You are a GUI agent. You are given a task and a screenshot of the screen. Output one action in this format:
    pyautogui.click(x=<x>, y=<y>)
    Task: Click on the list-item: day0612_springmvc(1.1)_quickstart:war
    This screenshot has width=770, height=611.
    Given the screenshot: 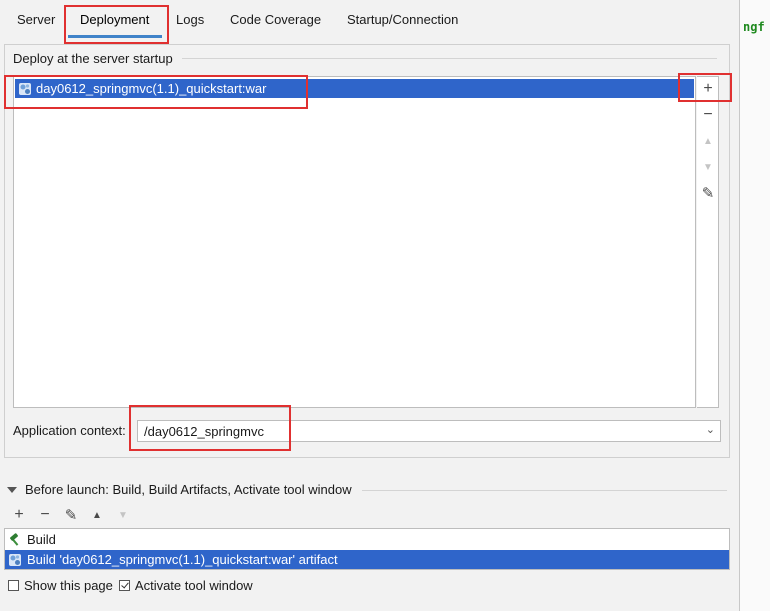 What is the action you would take?
    pyautogui.click(x=354, y=88)
    